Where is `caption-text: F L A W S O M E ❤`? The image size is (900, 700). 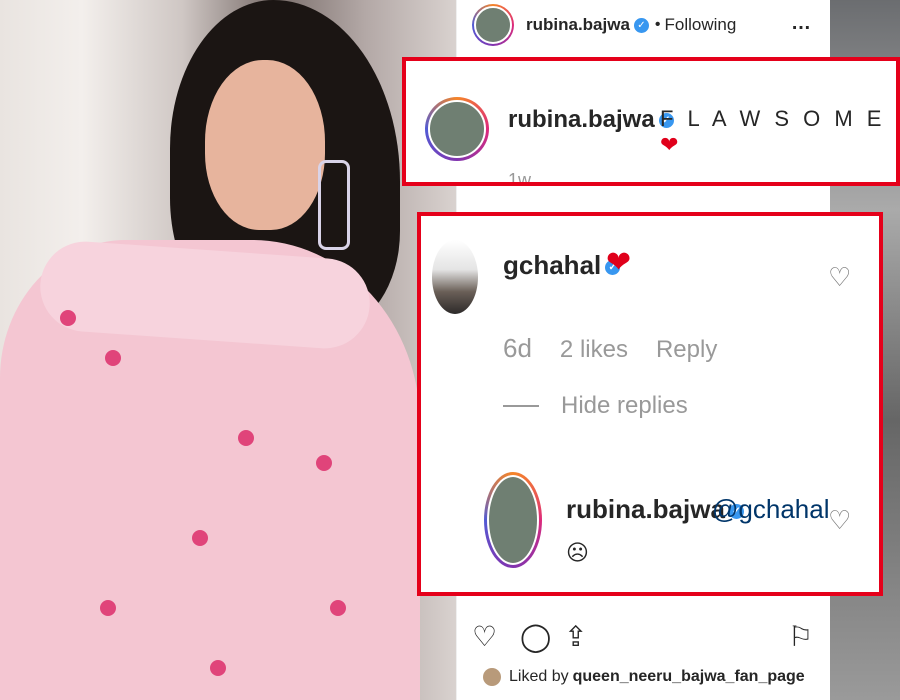 caption-text: F L A W S O M E ❤ is located at coordinates (773, 131).